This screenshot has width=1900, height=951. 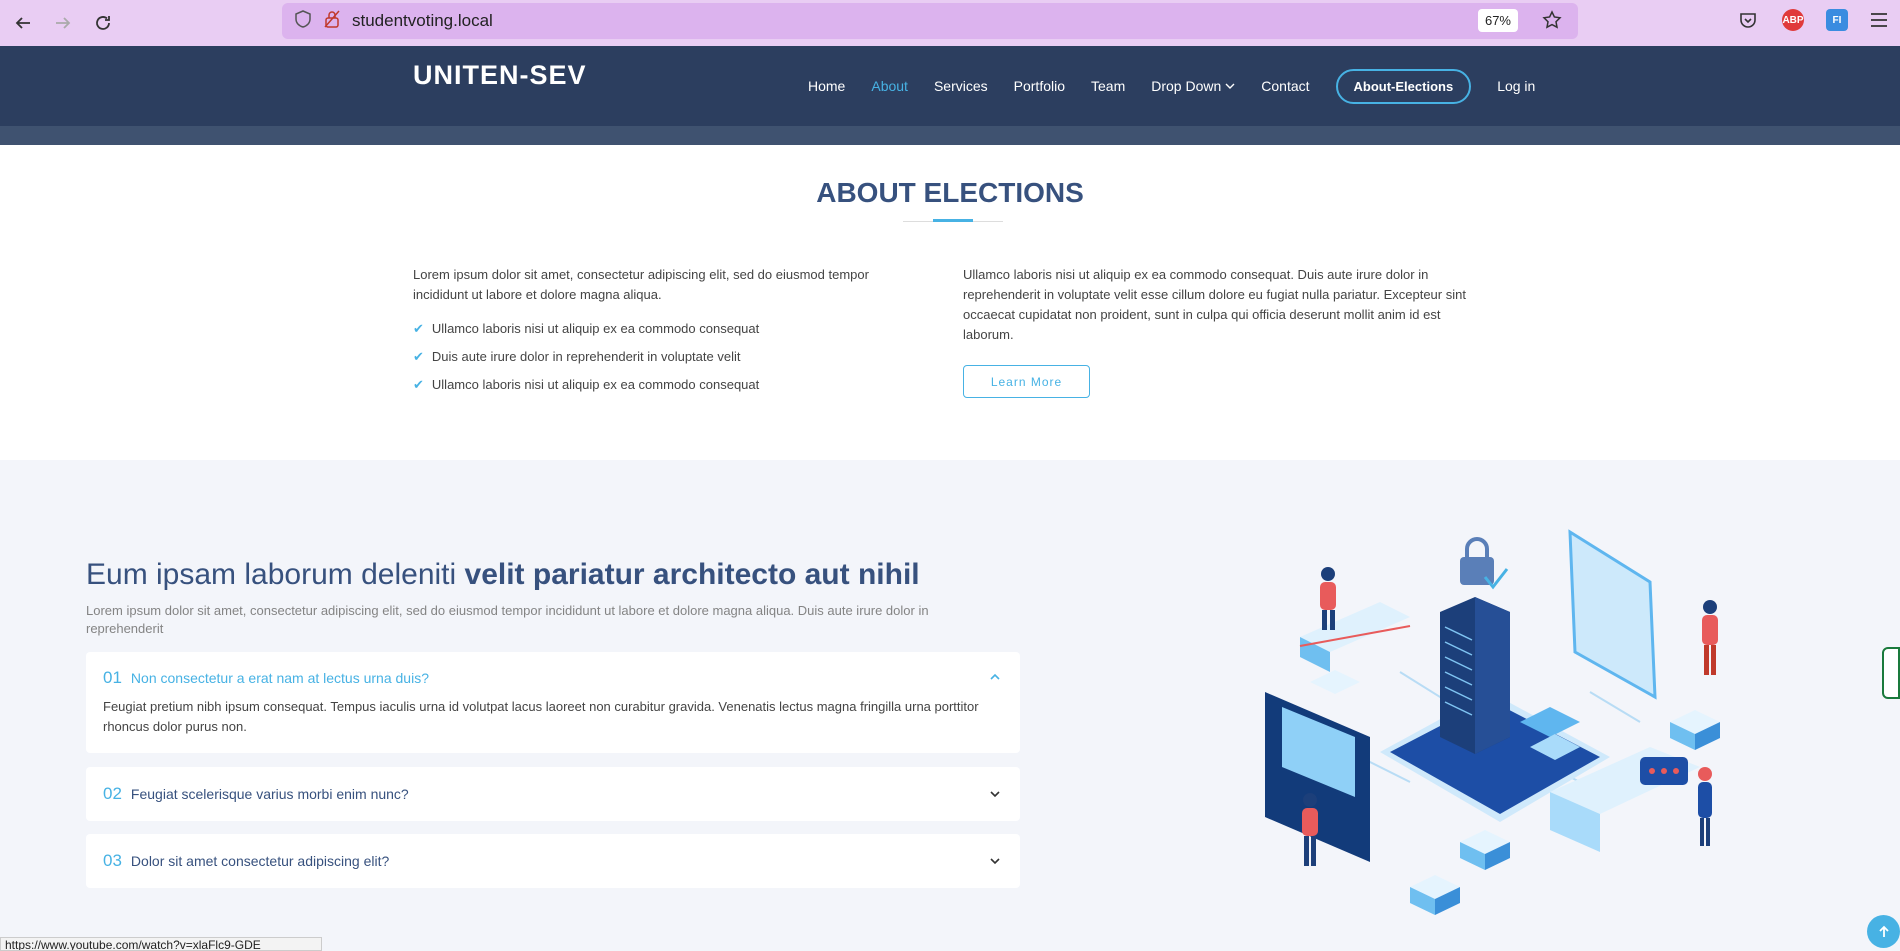 I want to click on site-logo: UNITEN-SEV, so click(x=500, y=75).